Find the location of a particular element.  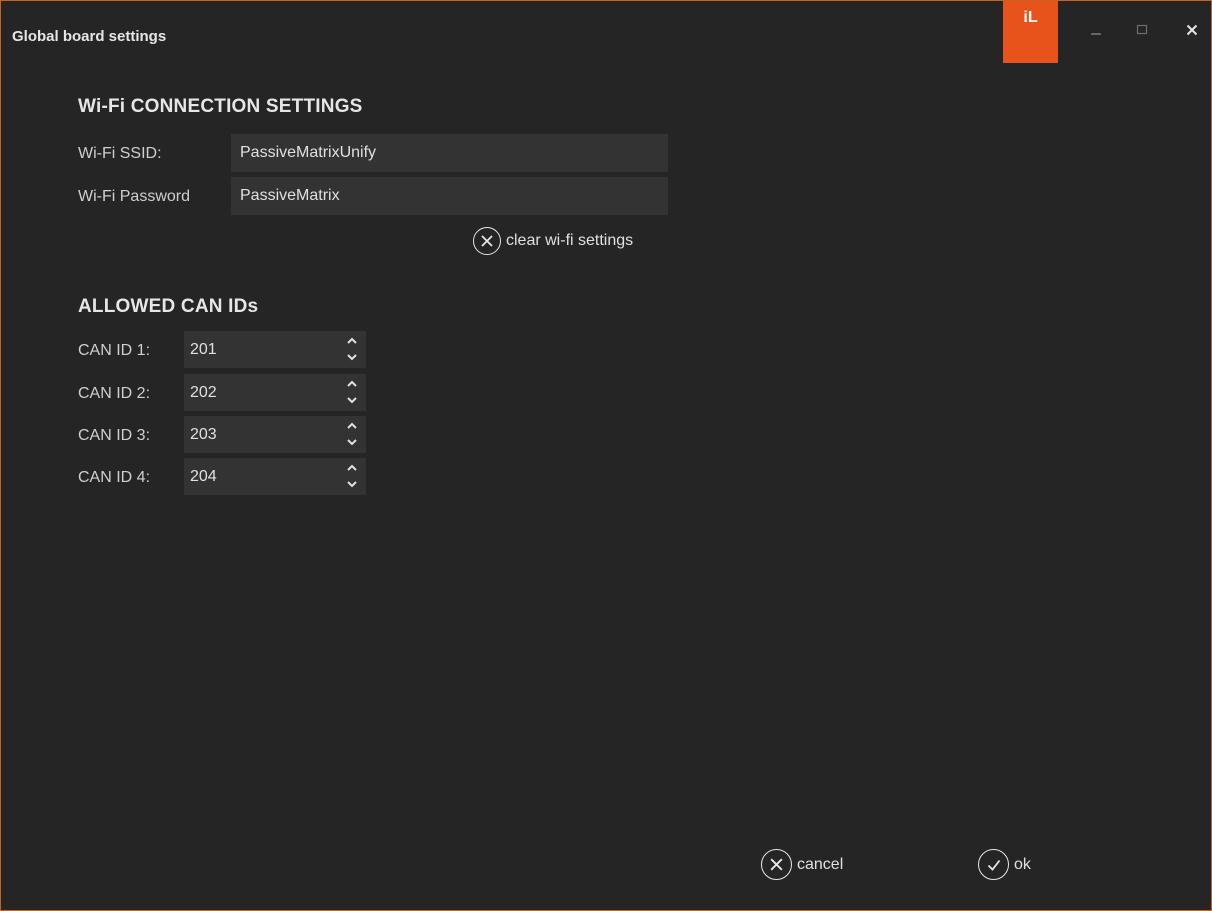

maximize-button is located at coordinates (1142, 30).